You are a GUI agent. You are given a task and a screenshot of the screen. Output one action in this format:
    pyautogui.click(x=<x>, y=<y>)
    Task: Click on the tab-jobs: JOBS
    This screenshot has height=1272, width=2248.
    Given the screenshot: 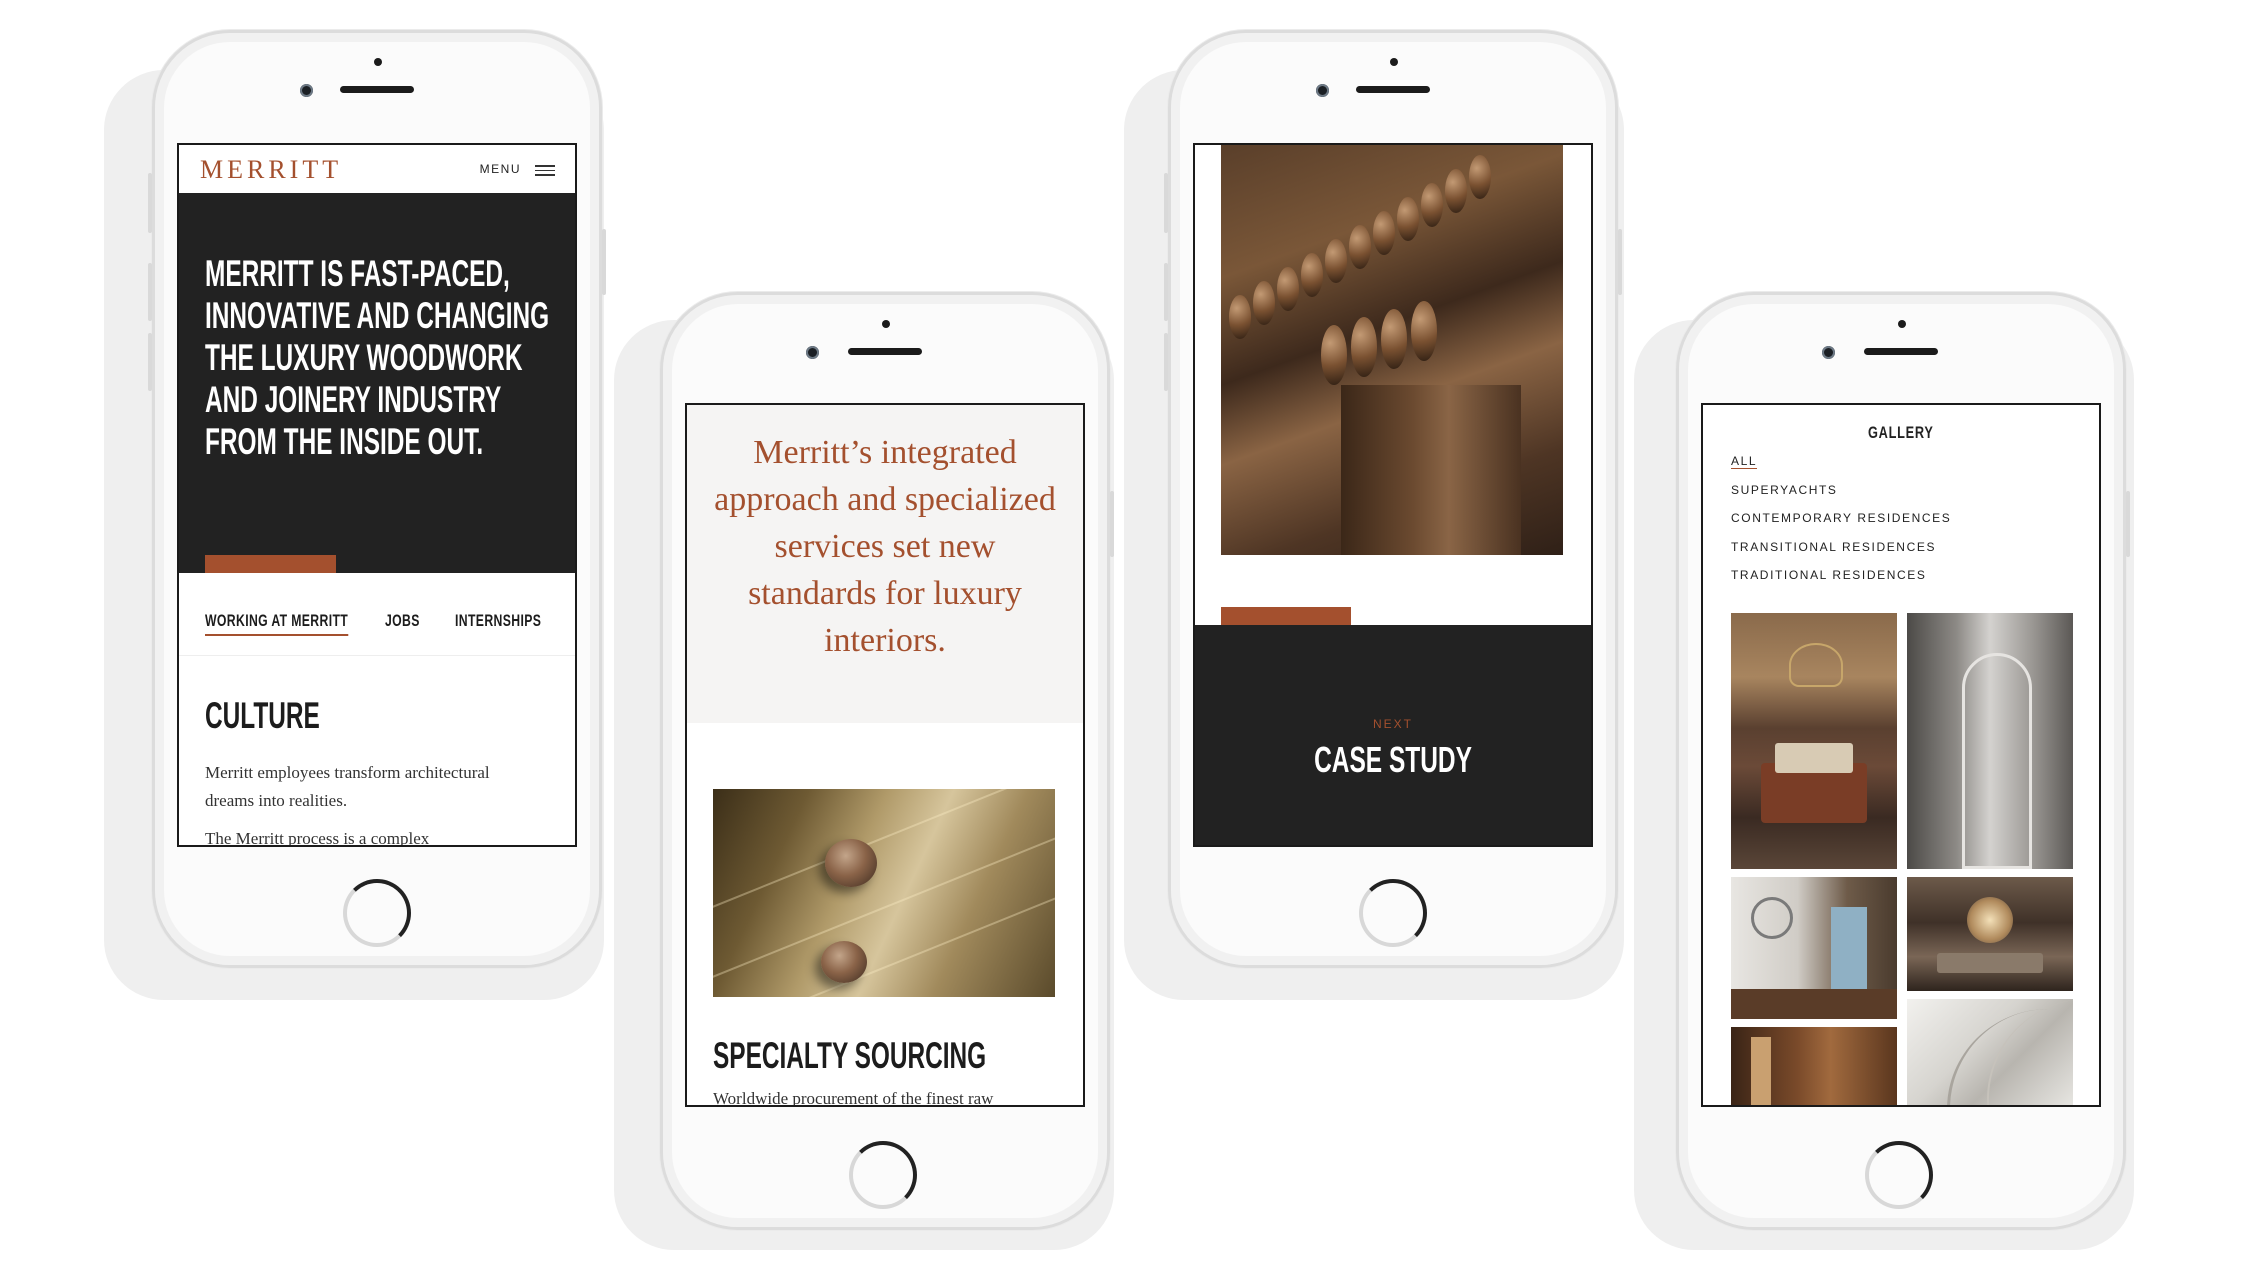 What is the action you would take?
    pyautogui.click(x=402, y=621)
    